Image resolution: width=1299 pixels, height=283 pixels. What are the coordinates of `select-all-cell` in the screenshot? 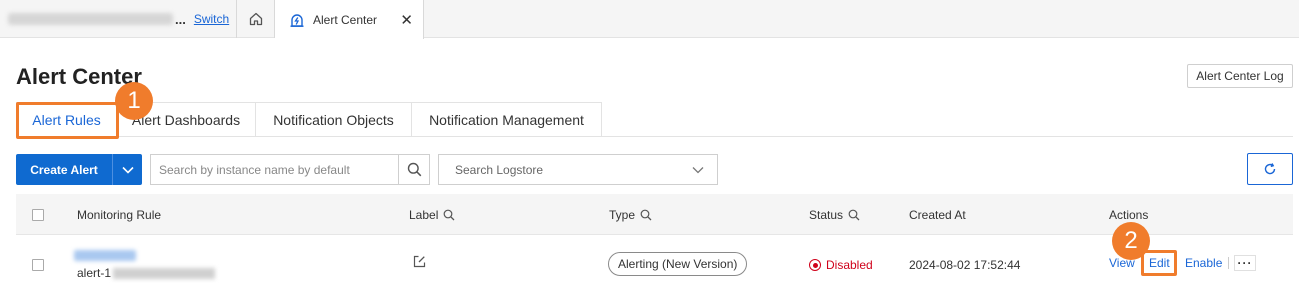 It's located at (38, 214).